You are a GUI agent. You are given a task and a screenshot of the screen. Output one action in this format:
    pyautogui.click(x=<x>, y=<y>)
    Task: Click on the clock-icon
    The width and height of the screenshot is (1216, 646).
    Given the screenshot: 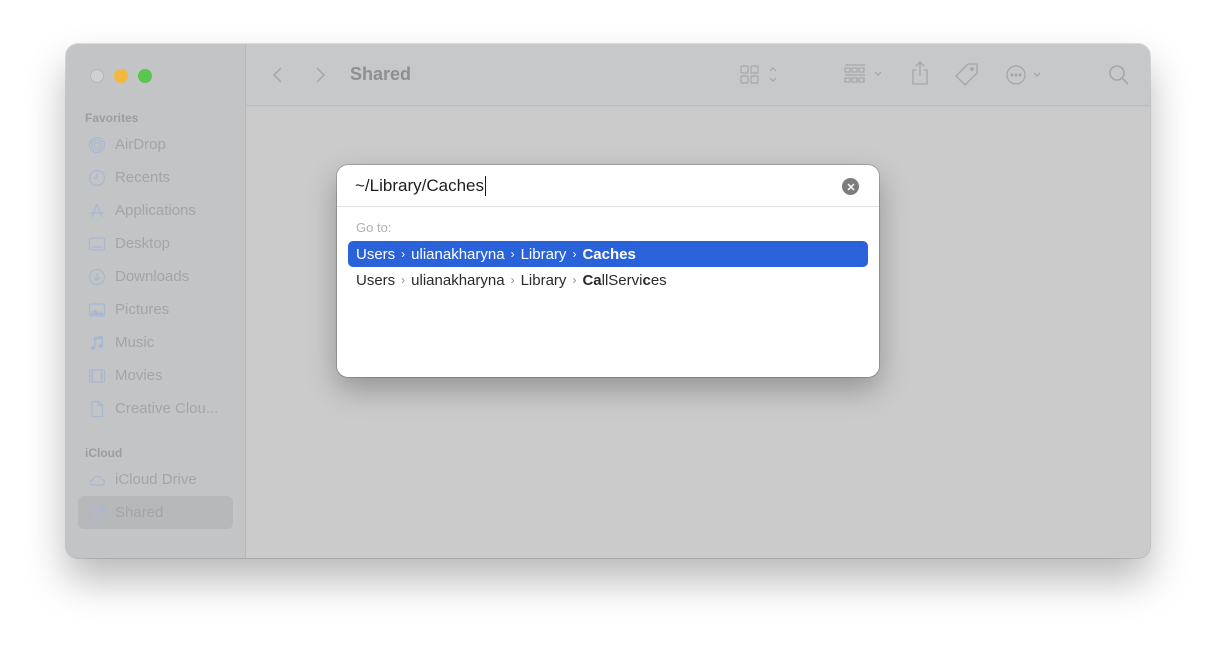 What is the action you would take?
    pyautogui.click(x=97, y=178)
    